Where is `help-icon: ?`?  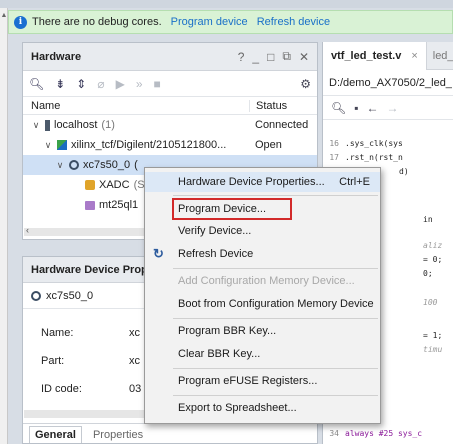
help-icon: ? is located at coordinates (241, 57).